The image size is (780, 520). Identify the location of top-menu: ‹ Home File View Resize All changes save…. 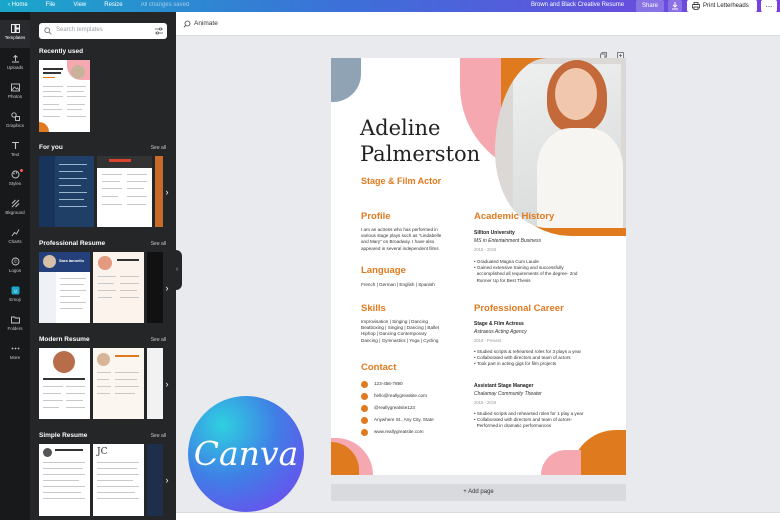
(98, 5).